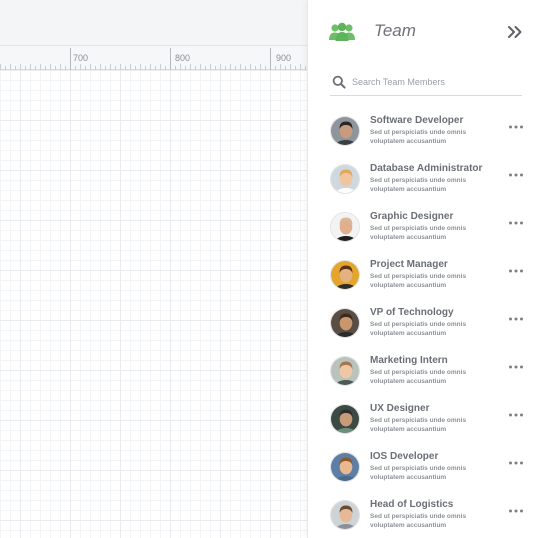  I want to click on team-panel-header: Team, so click(423, 32).